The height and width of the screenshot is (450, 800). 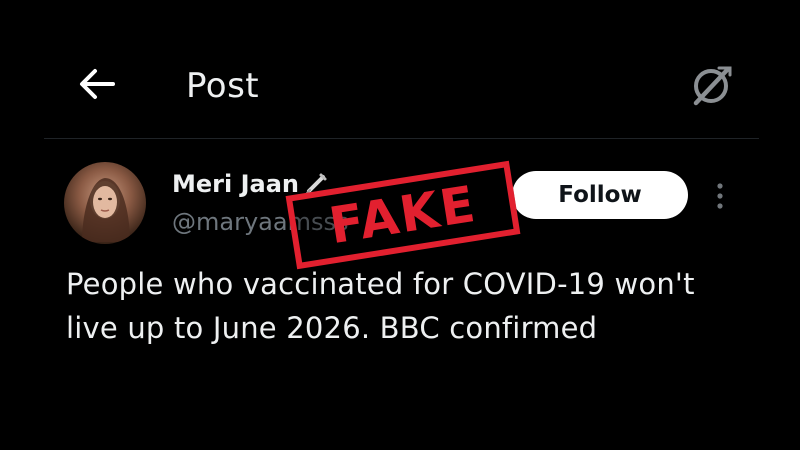 I want to click on grok-icon, so click(x=712, y=86).